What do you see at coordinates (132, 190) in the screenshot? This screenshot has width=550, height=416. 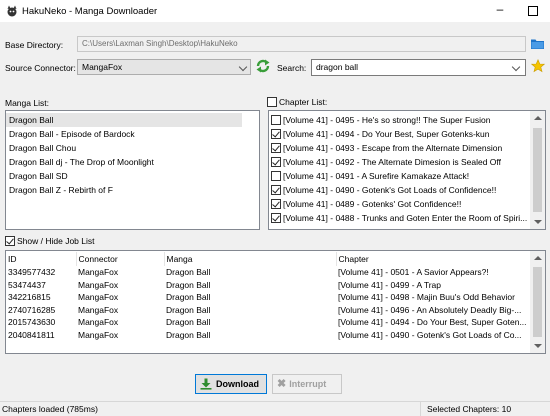 I see `manga-list-item: Dragon Ball Z - Rebirth of F` at bounding box center [132, 190].